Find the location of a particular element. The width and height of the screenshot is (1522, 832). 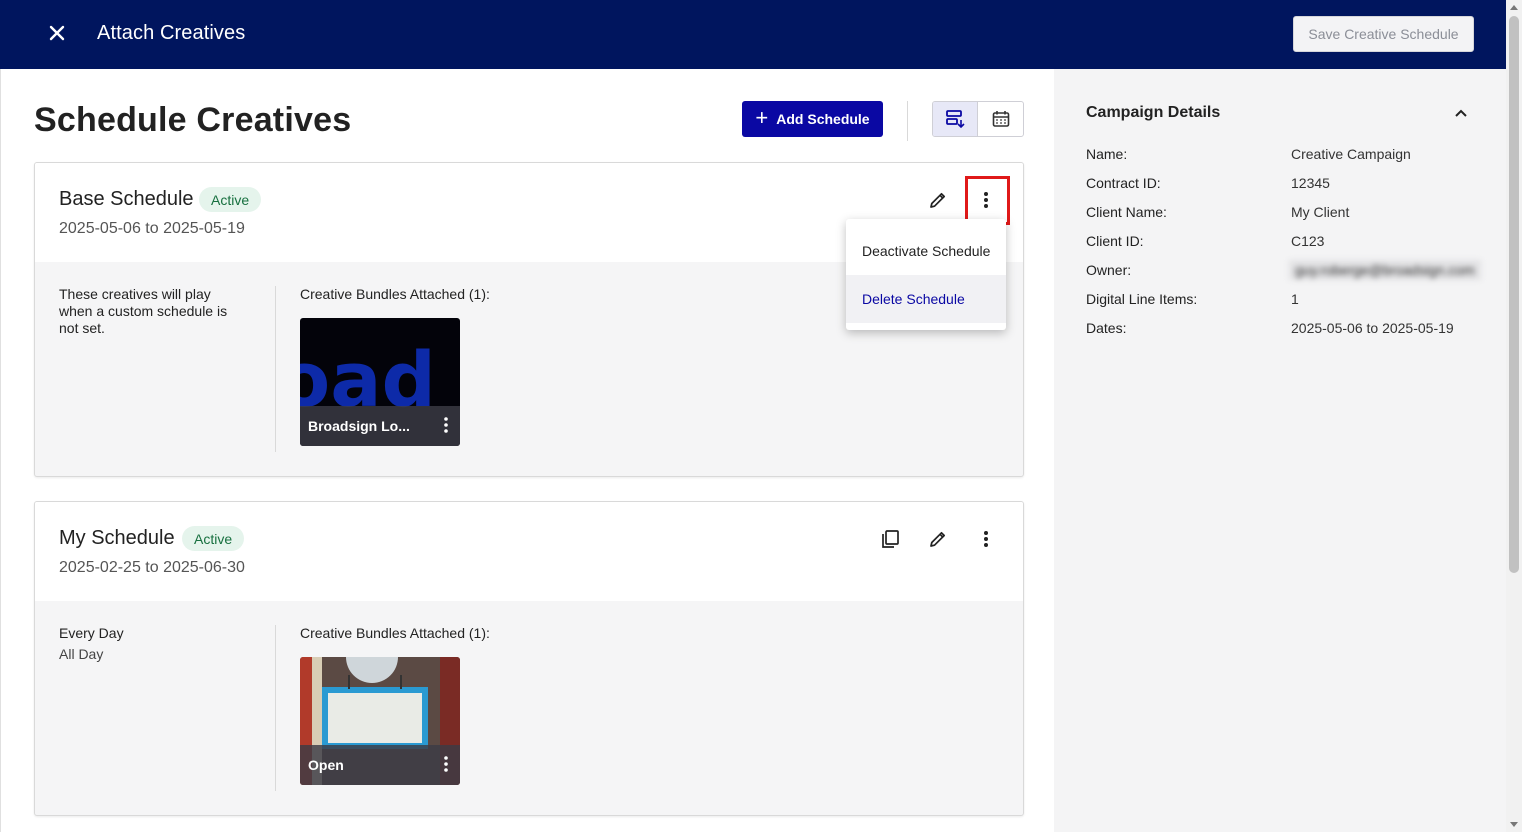

detail-row-owner: Owner: guy.roberge@broadsign.com is located at coordinates (1296, 270).